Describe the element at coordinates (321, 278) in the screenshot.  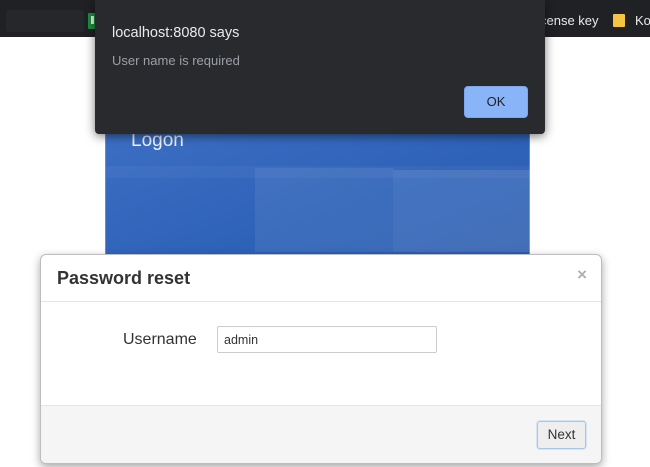
I see `modal-header: Password reset ×` at that location.